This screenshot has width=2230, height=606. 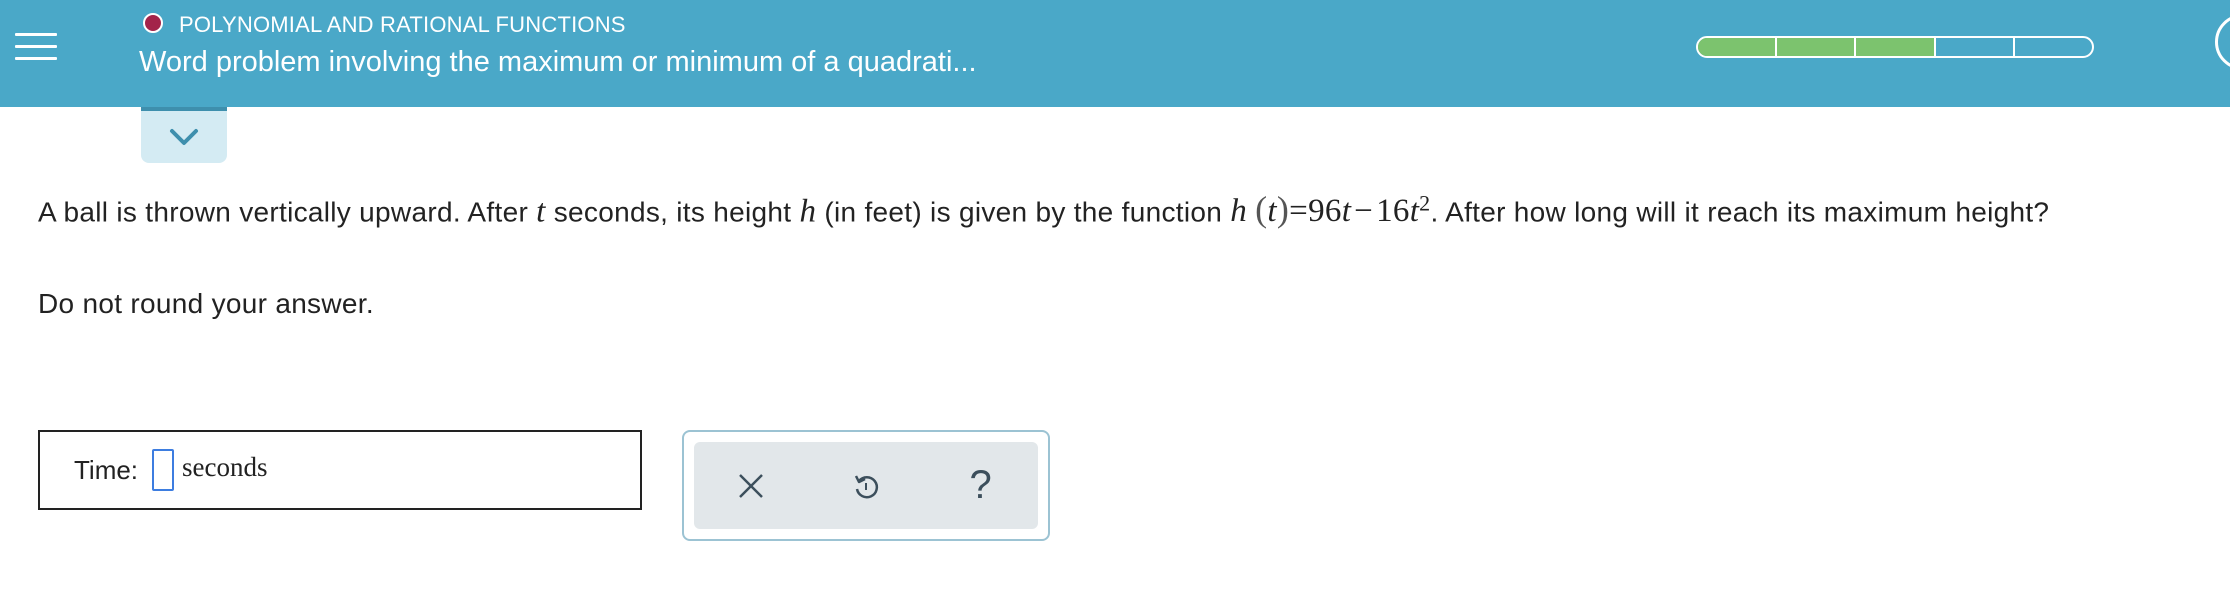 What do you see at coordinates (1364, 211) in the screenshot?
I see `minus-sign: −` at bounding box center [1364, 211].